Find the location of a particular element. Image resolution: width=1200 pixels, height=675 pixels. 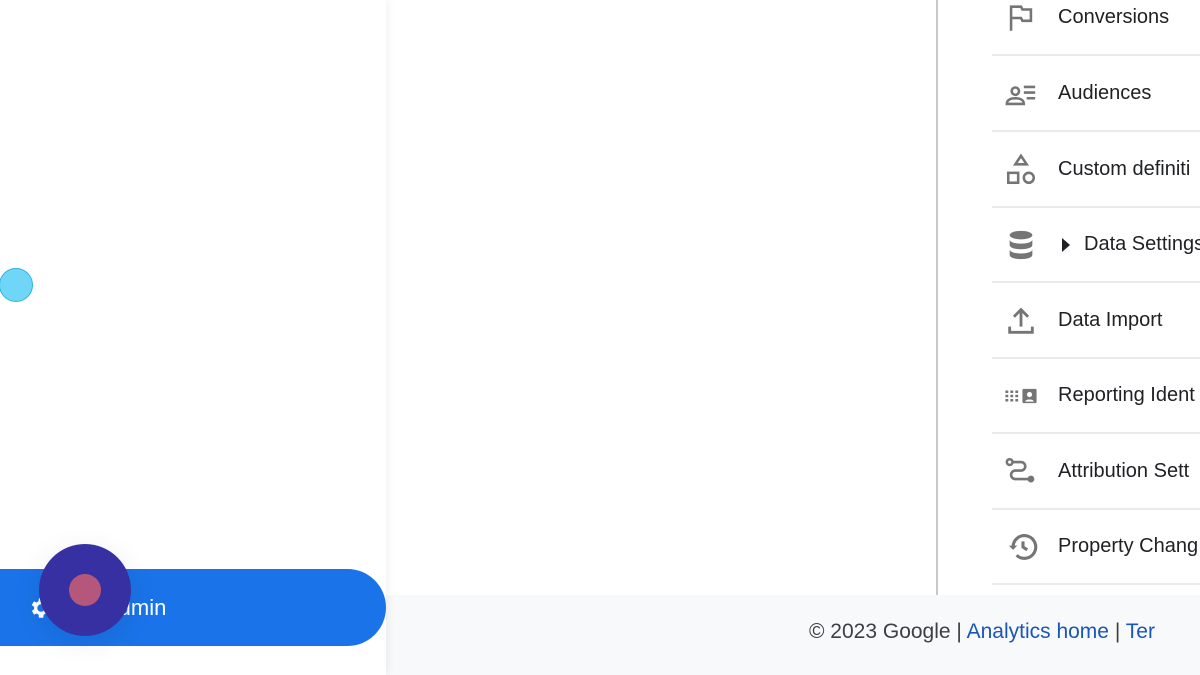

menu-item-label: Audiences is located at coordinates (1105, 93).